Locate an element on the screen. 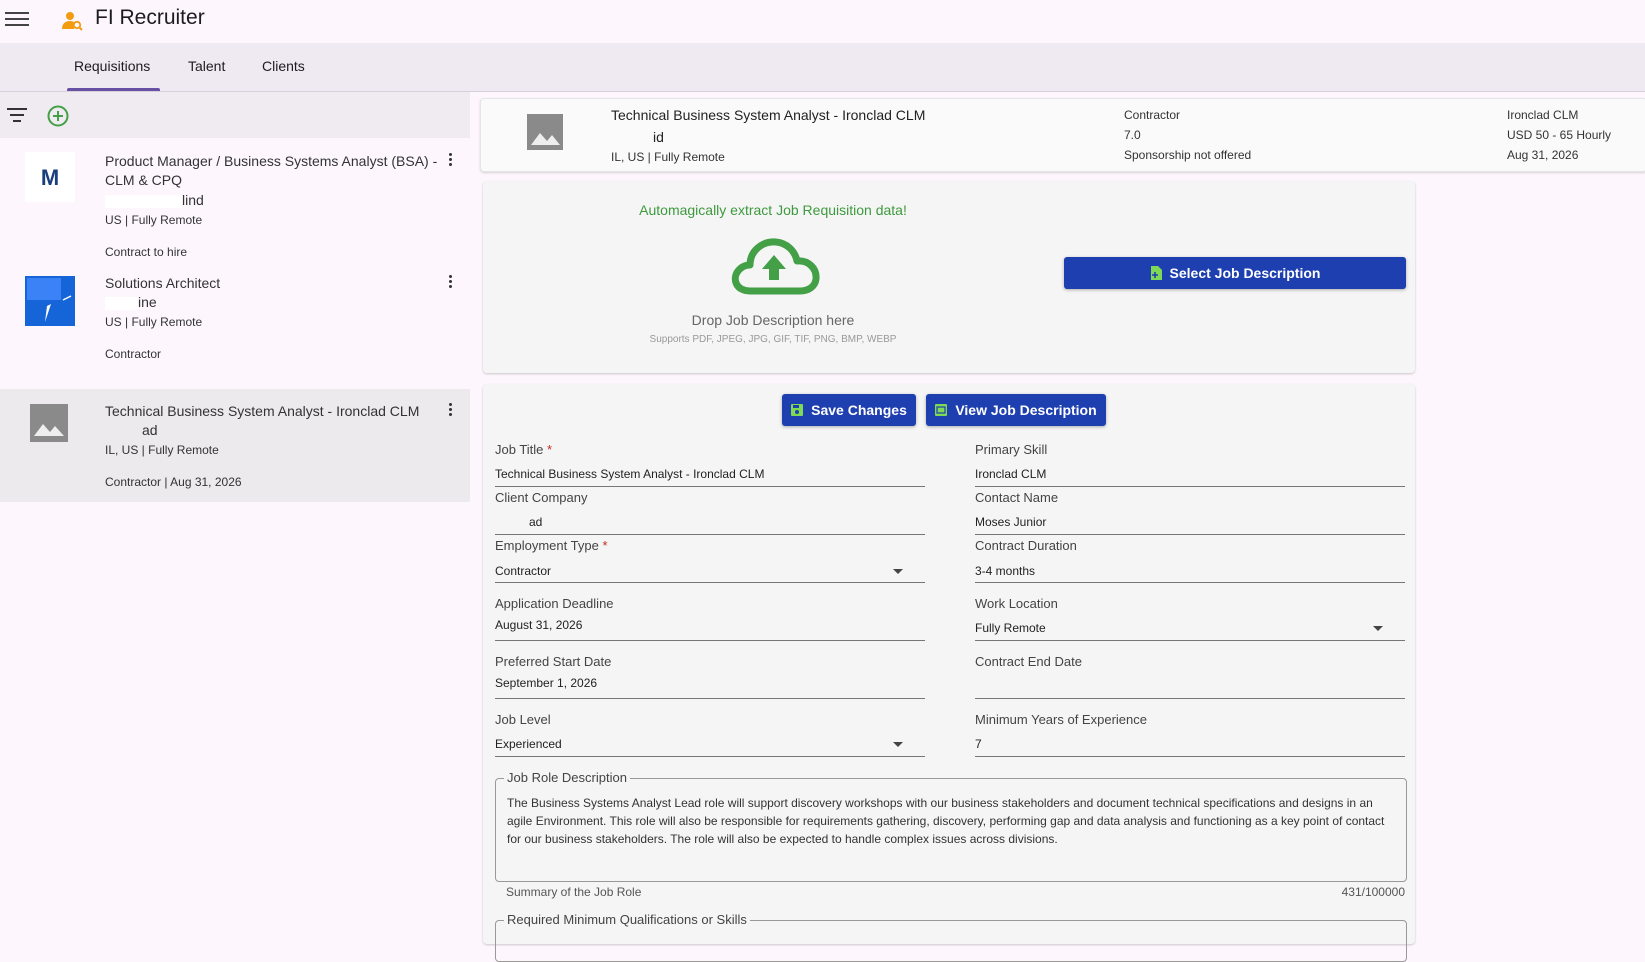  menu-icon is located at coordinates (17, 18).